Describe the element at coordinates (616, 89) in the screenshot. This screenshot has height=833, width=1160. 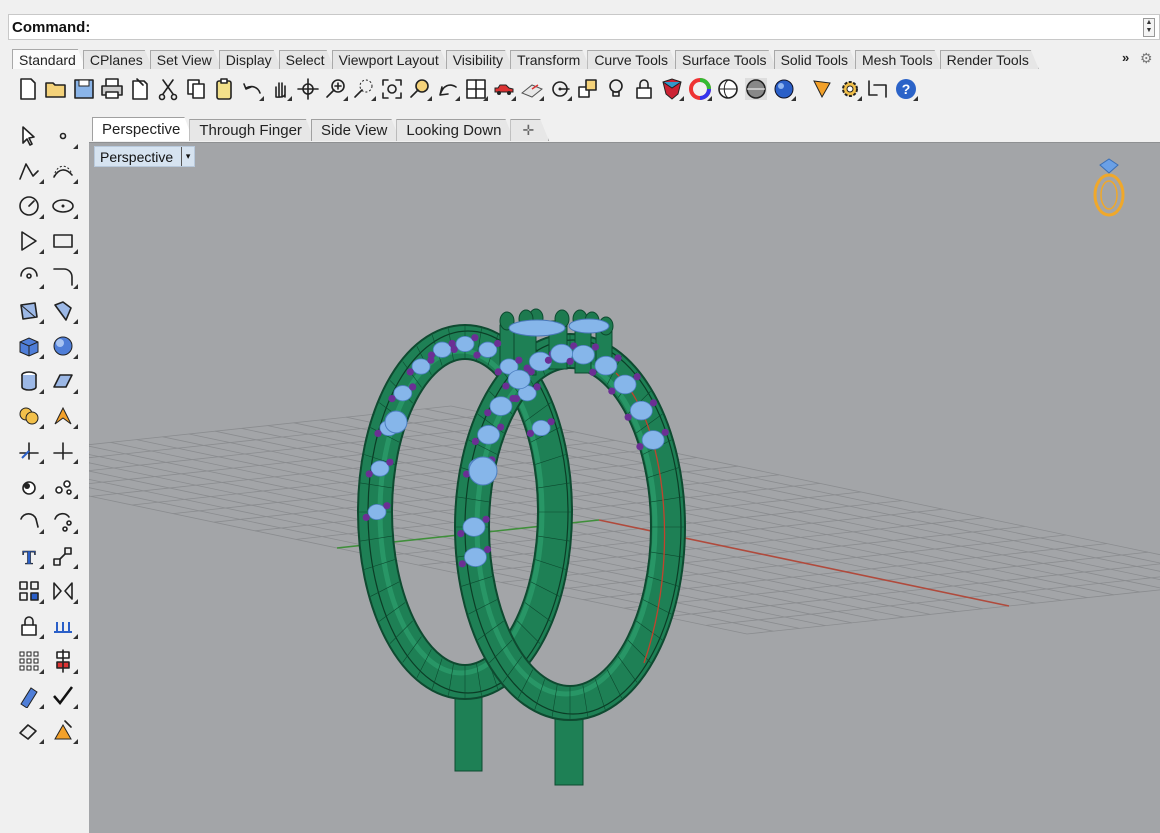
I see `lightbulb-icon` at that location.